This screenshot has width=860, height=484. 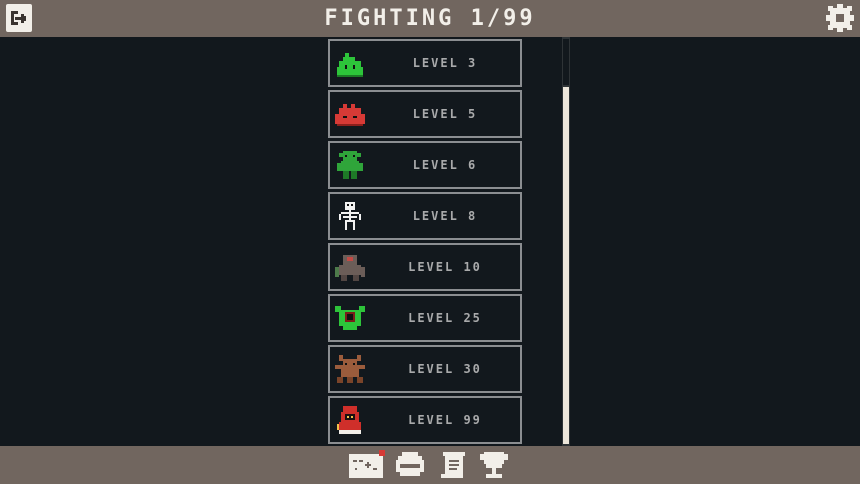 I want to click on level-label: LEVEL 30, so click(x=445, y=369).